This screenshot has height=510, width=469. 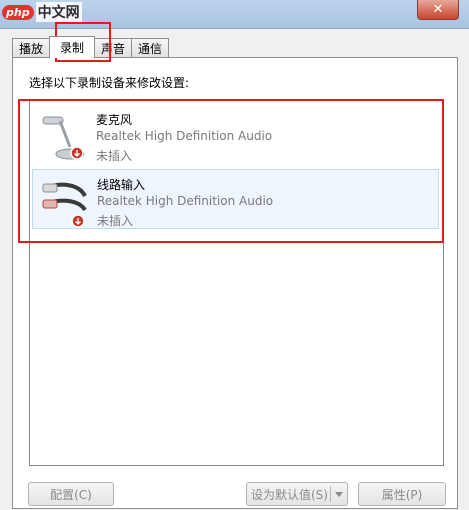 I want to click on tab-strip: 播放 录制 声音 通信, so click(x=91, y=47).